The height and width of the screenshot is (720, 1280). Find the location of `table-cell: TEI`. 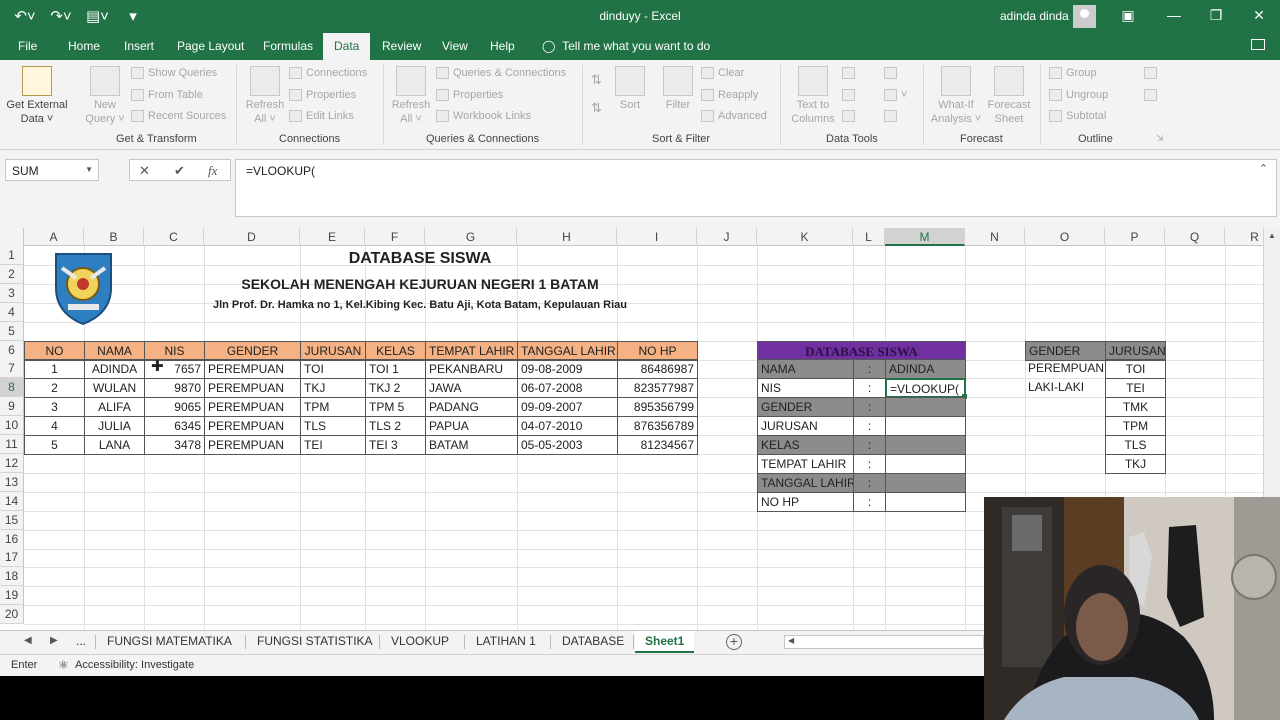

table-cell: TEI is located at coordinates (333, 445).